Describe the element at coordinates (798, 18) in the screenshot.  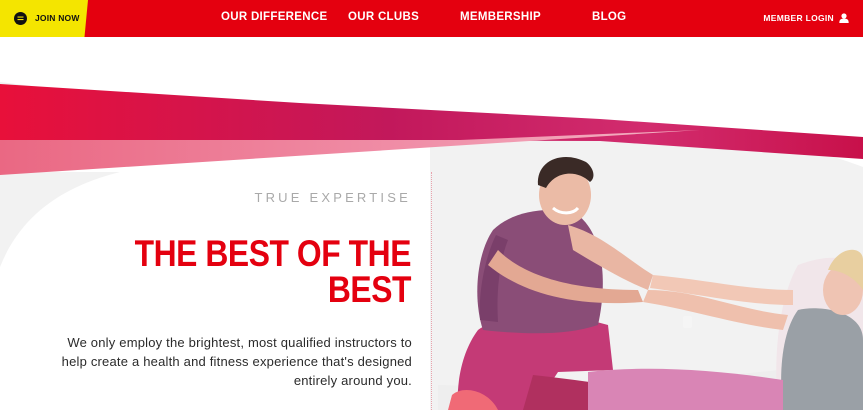
I see `member-login-label: MEMBER LOGIN` at that location.